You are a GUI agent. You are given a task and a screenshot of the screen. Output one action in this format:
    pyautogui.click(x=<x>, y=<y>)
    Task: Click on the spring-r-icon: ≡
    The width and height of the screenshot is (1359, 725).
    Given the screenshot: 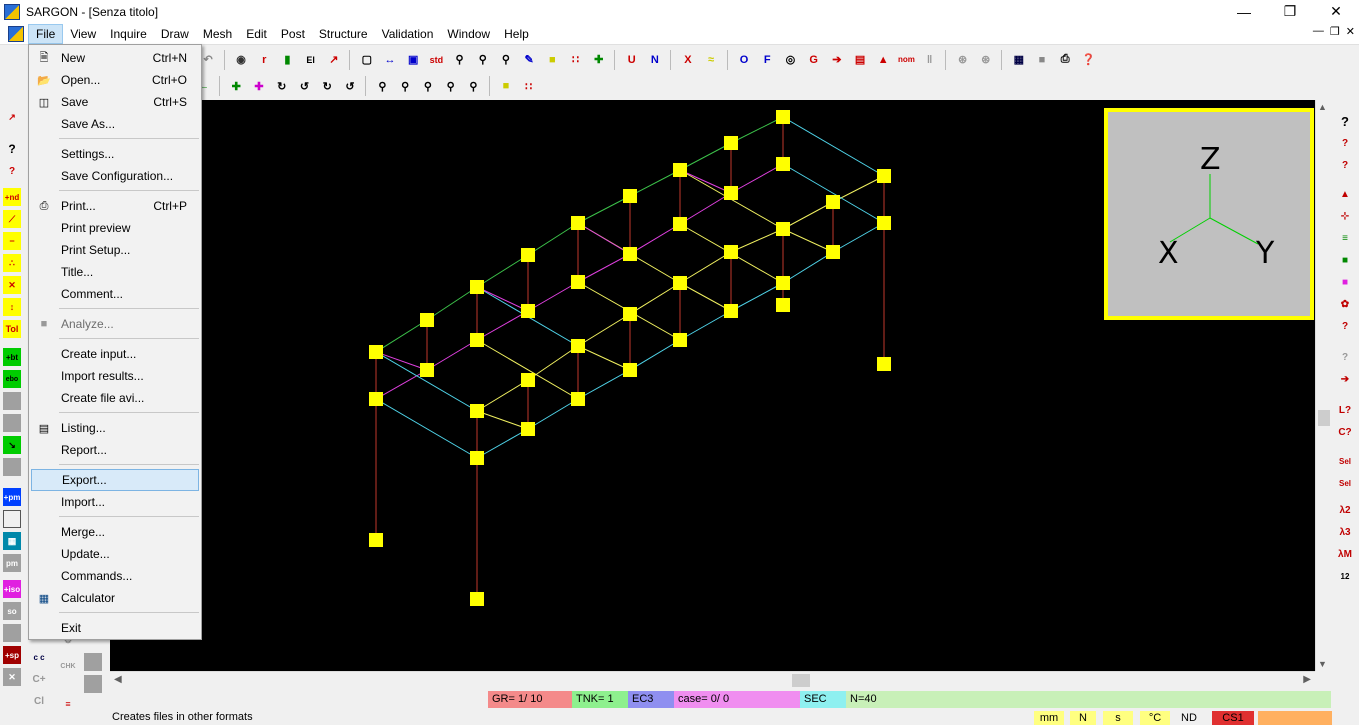 What is the action you would take?
    pyautogui.click(x=1345, y=238)
    